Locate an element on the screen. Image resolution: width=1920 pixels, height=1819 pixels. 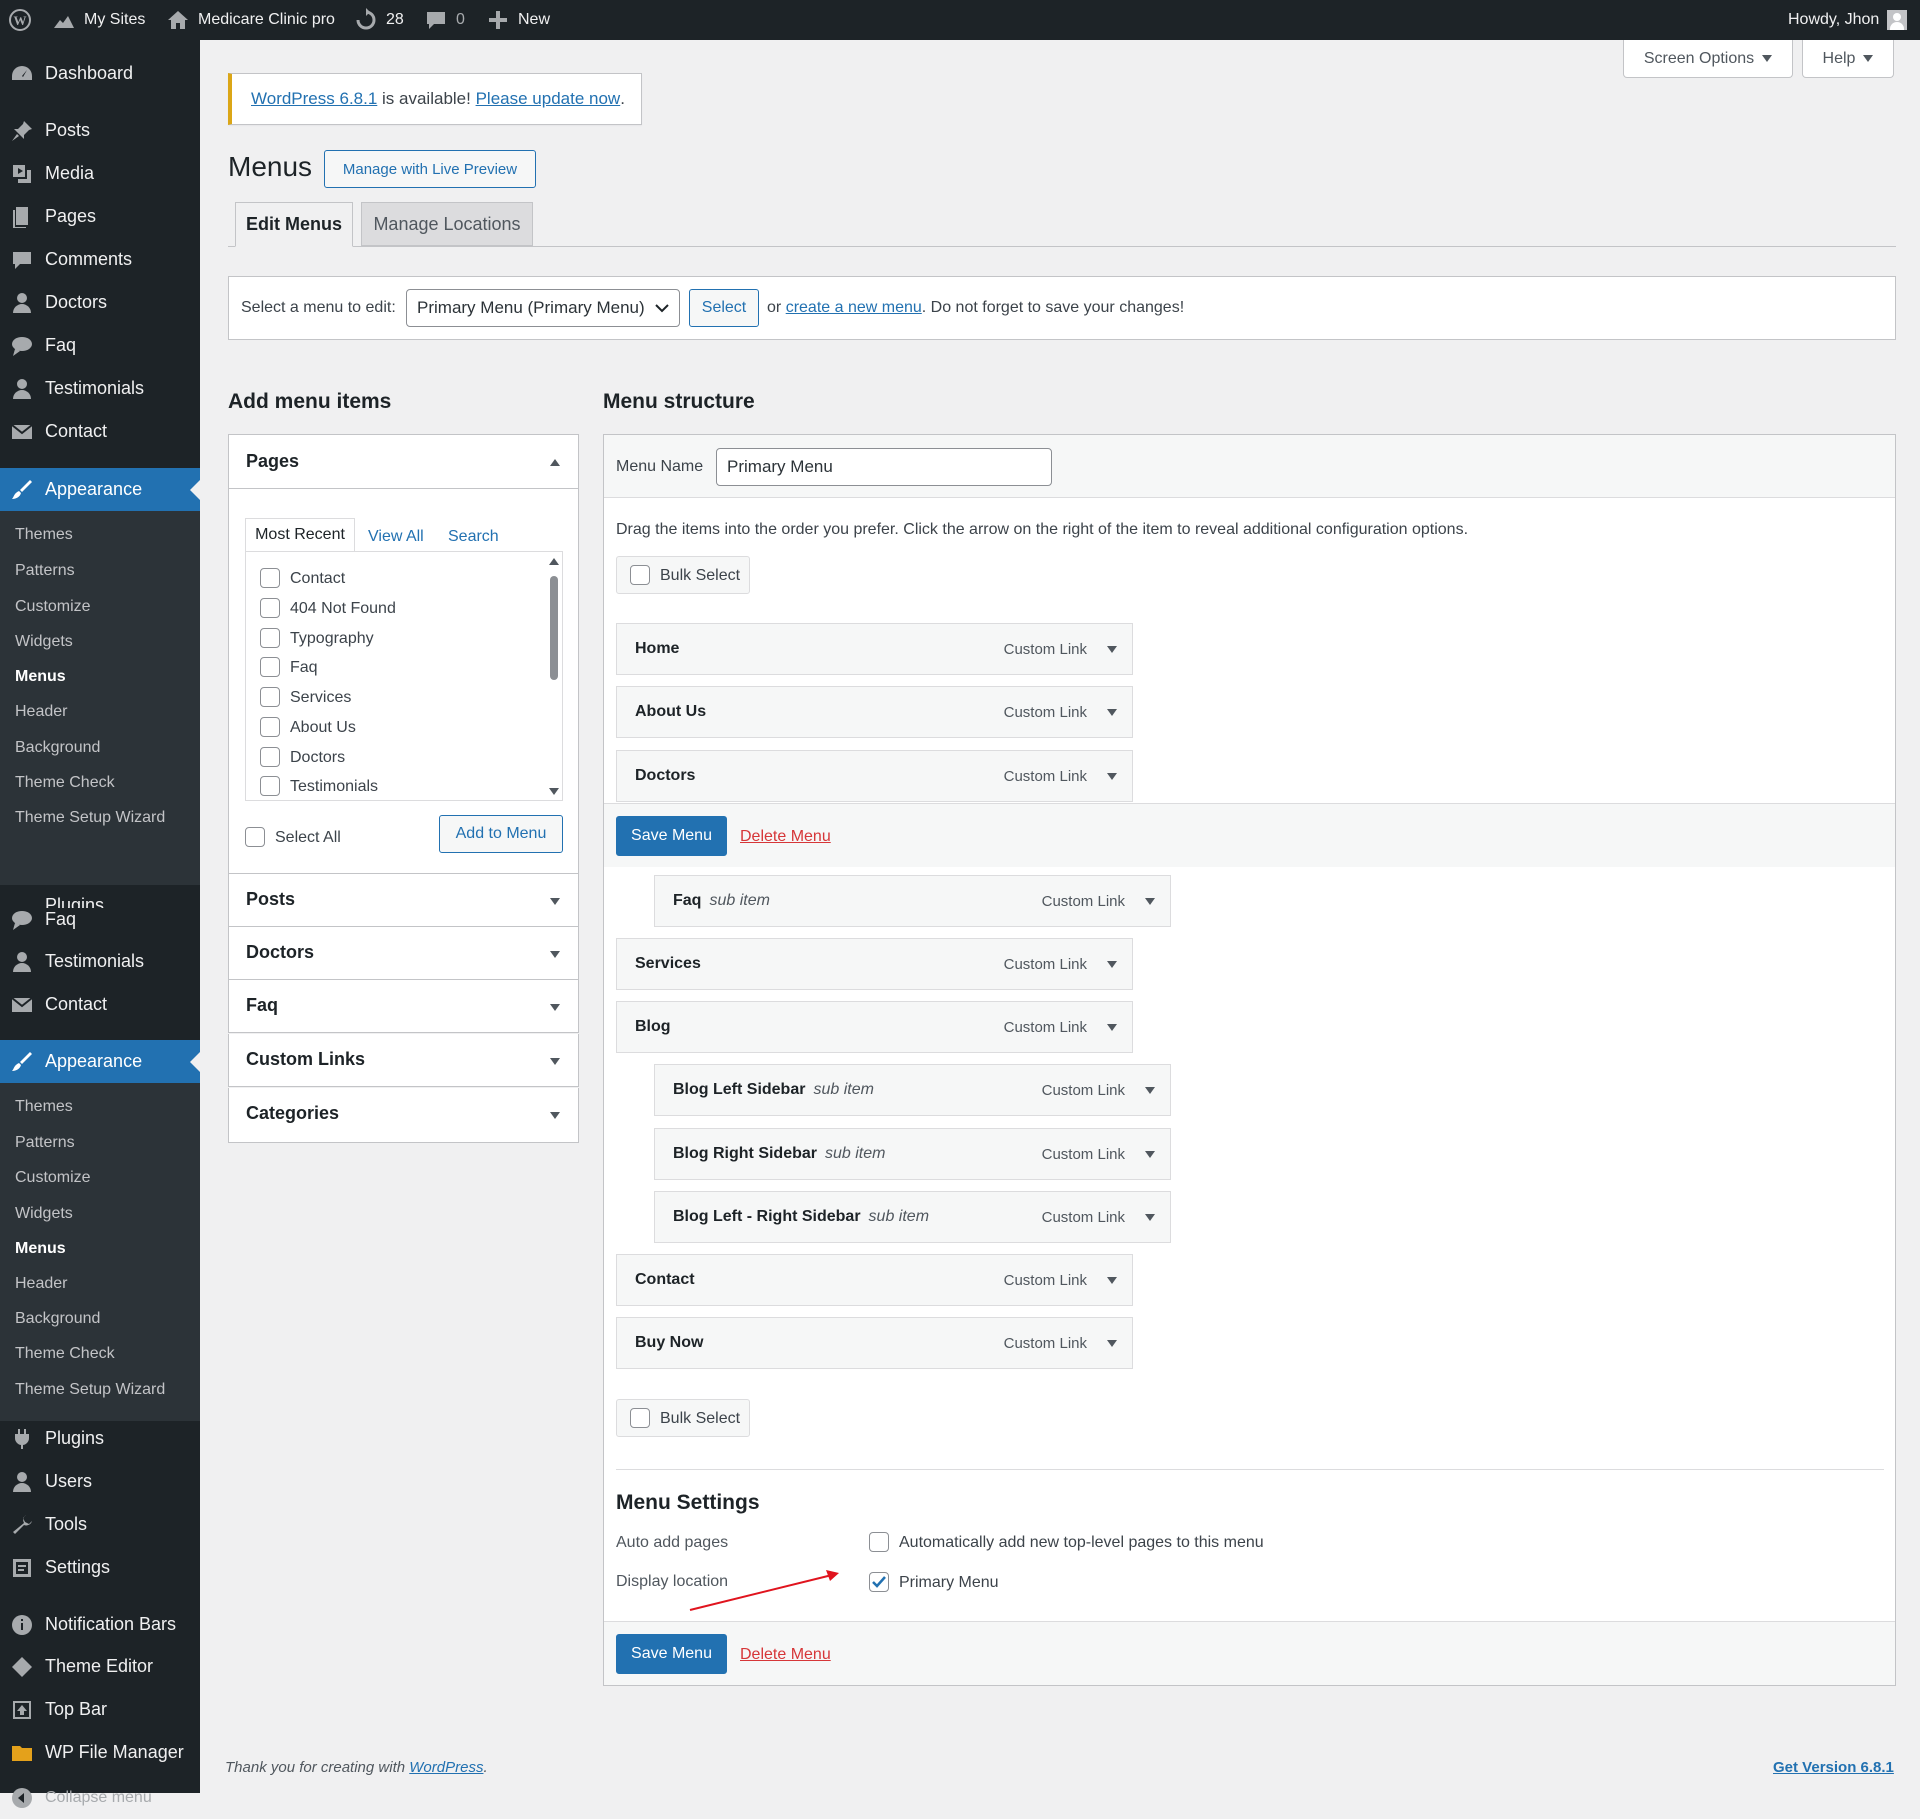
sidebar-item-theme-editor: Theme Editor is located at coordinates (100, 1666).